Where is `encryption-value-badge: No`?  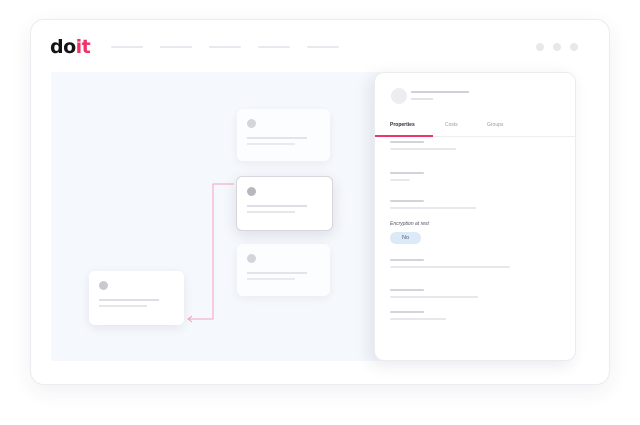 encryption-value-badge: No is located at coordinates (405, 238).